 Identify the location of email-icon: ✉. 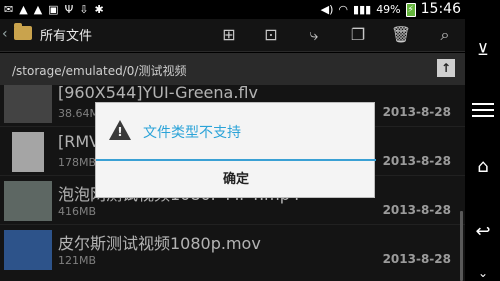
(9, 9).